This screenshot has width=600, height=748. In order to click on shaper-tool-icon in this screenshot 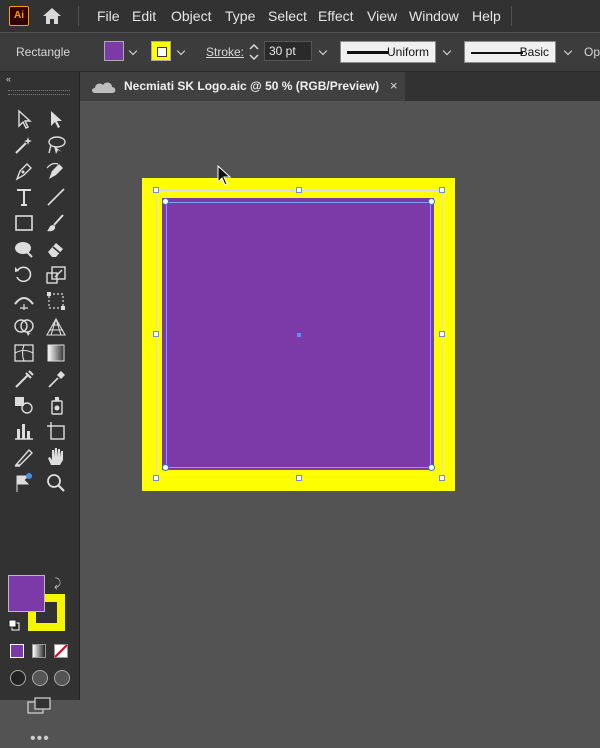, I will do `click(24, 249)`.